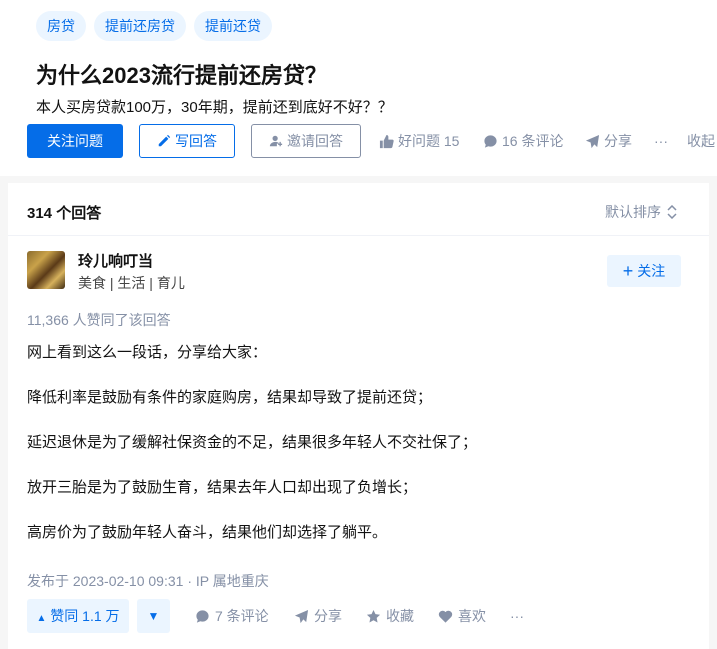 Image resolution: width=717 pixels, height=649 pixels. What do you see at coordinates (164, 140) in the screenshot?
I see `pencil-icon` at bounding box center [164, 140].